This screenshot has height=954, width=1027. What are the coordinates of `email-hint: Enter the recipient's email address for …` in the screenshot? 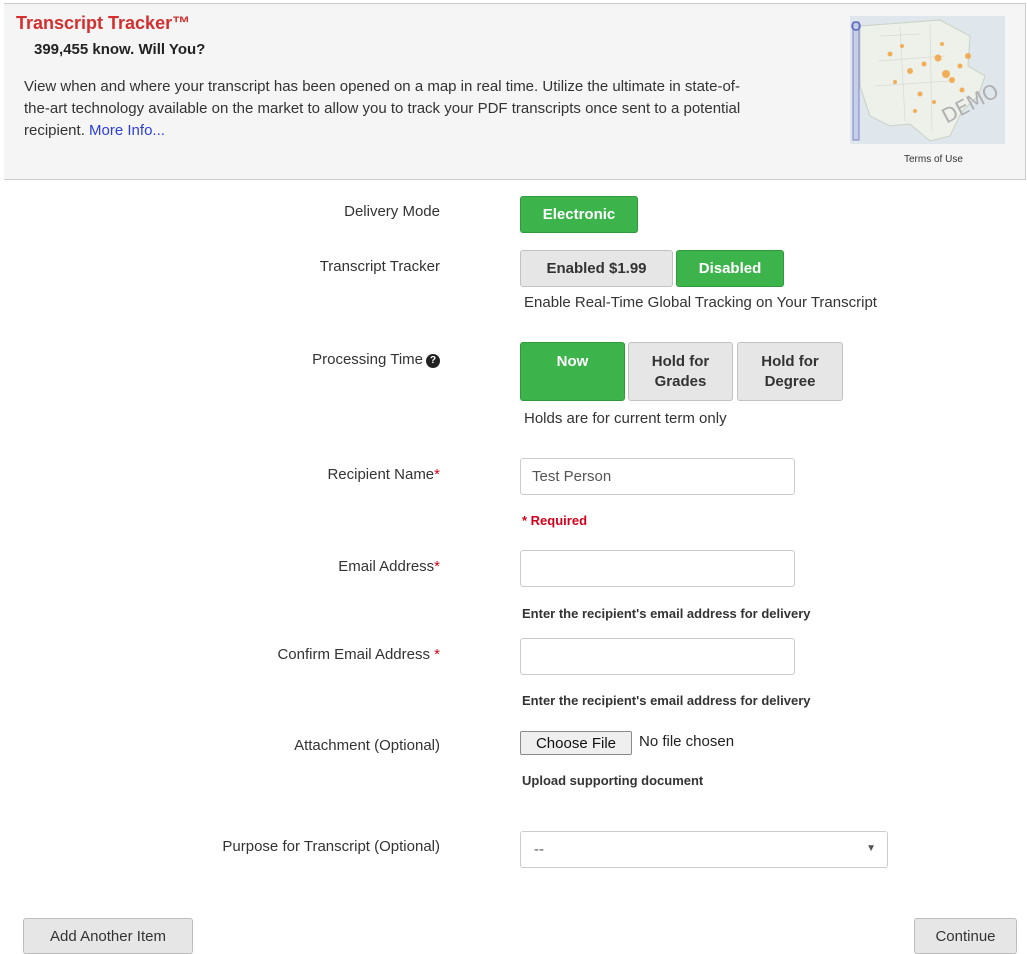 It's located at (666, 613).